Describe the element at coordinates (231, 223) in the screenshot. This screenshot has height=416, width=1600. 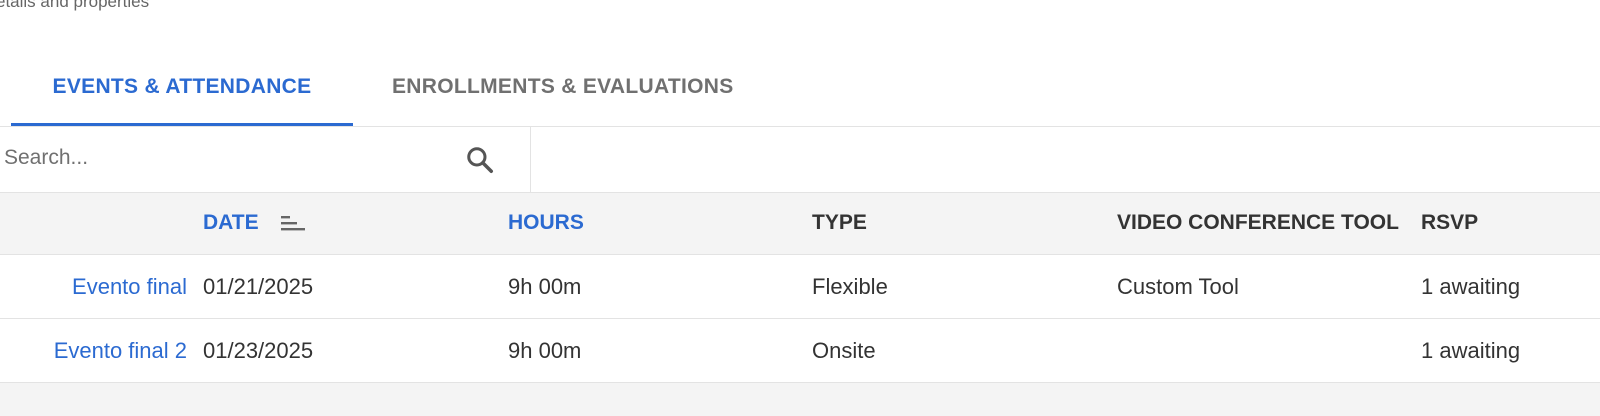
I see `column-header-date: DATE` at that location.